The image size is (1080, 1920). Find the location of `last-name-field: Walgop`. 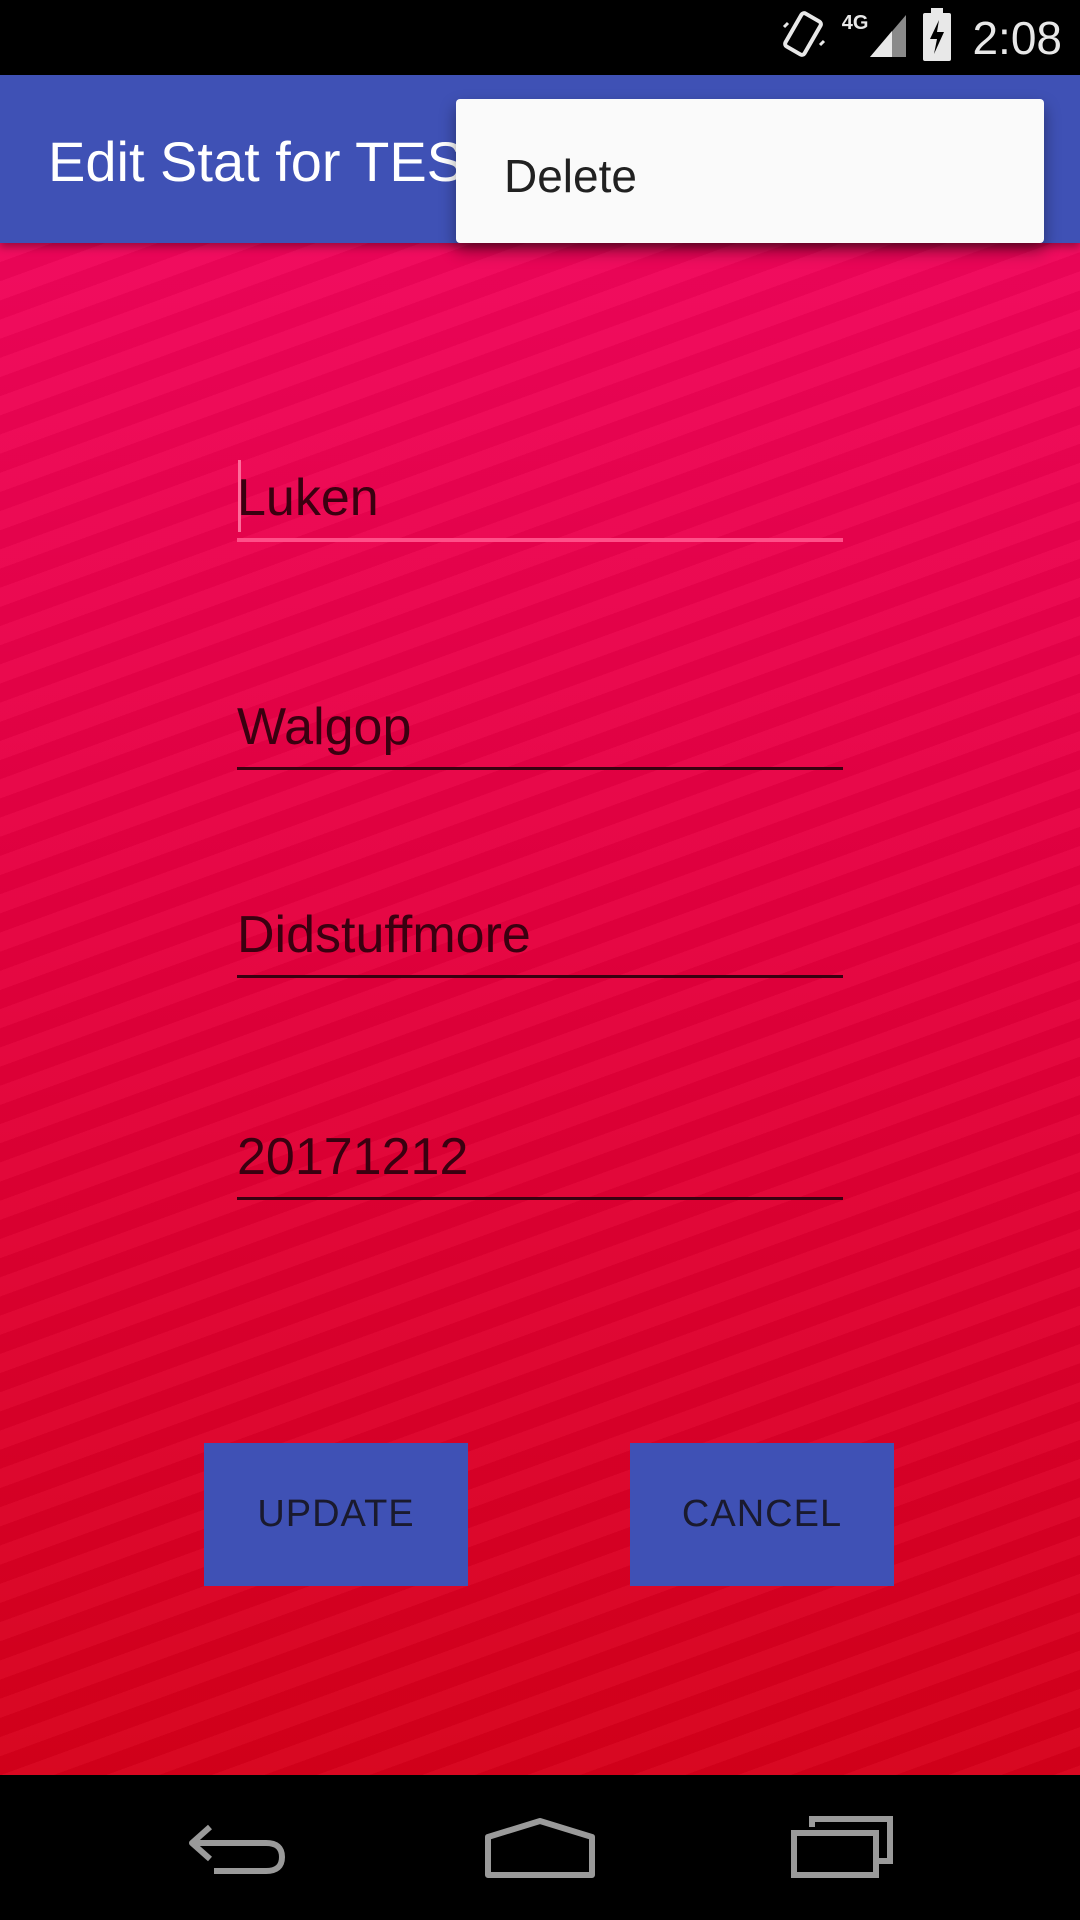

last-name-field: Walgop is located at coordinates (540, 728).